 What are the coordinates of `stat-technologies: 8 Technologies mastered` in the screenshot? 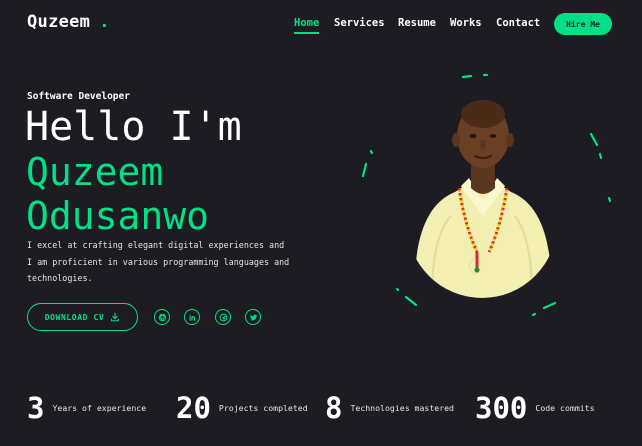 It's located at (389, 408).